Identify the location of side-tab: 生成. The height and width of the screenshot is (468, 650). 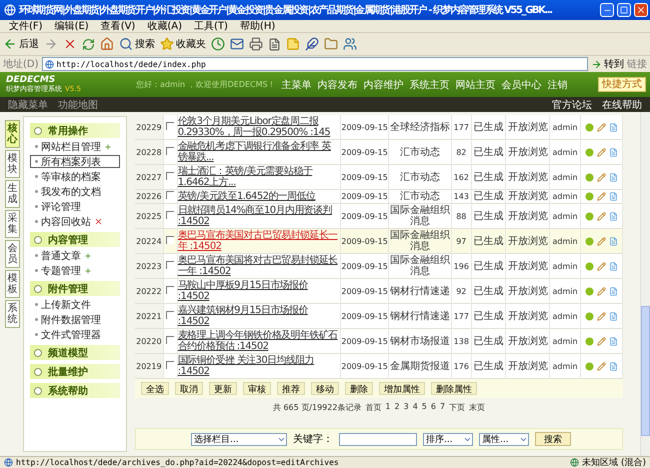
(12, 194).